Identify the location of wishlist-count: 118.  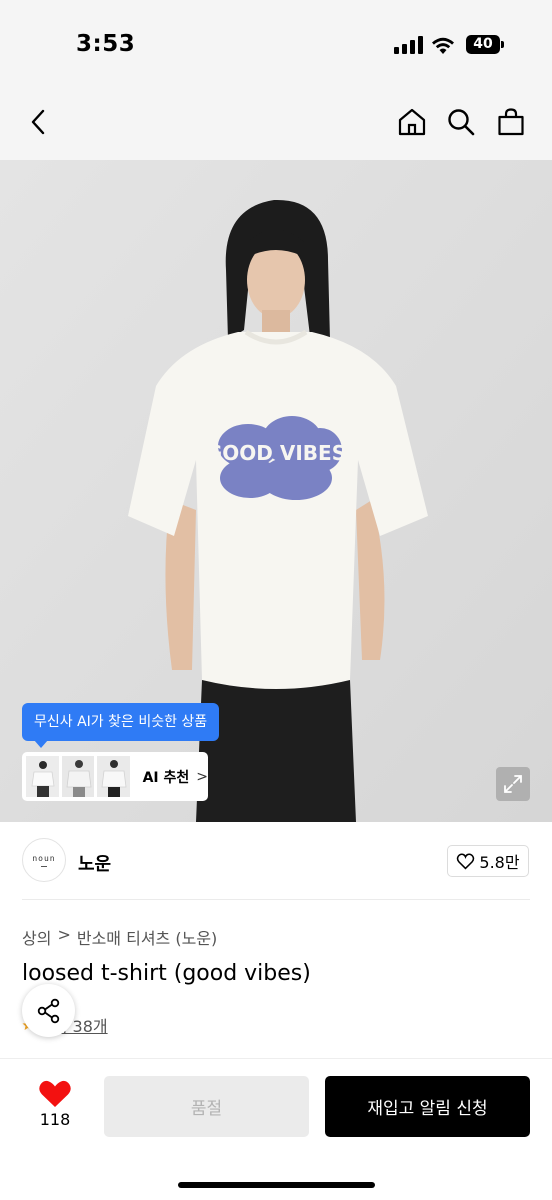
(55, 1119).